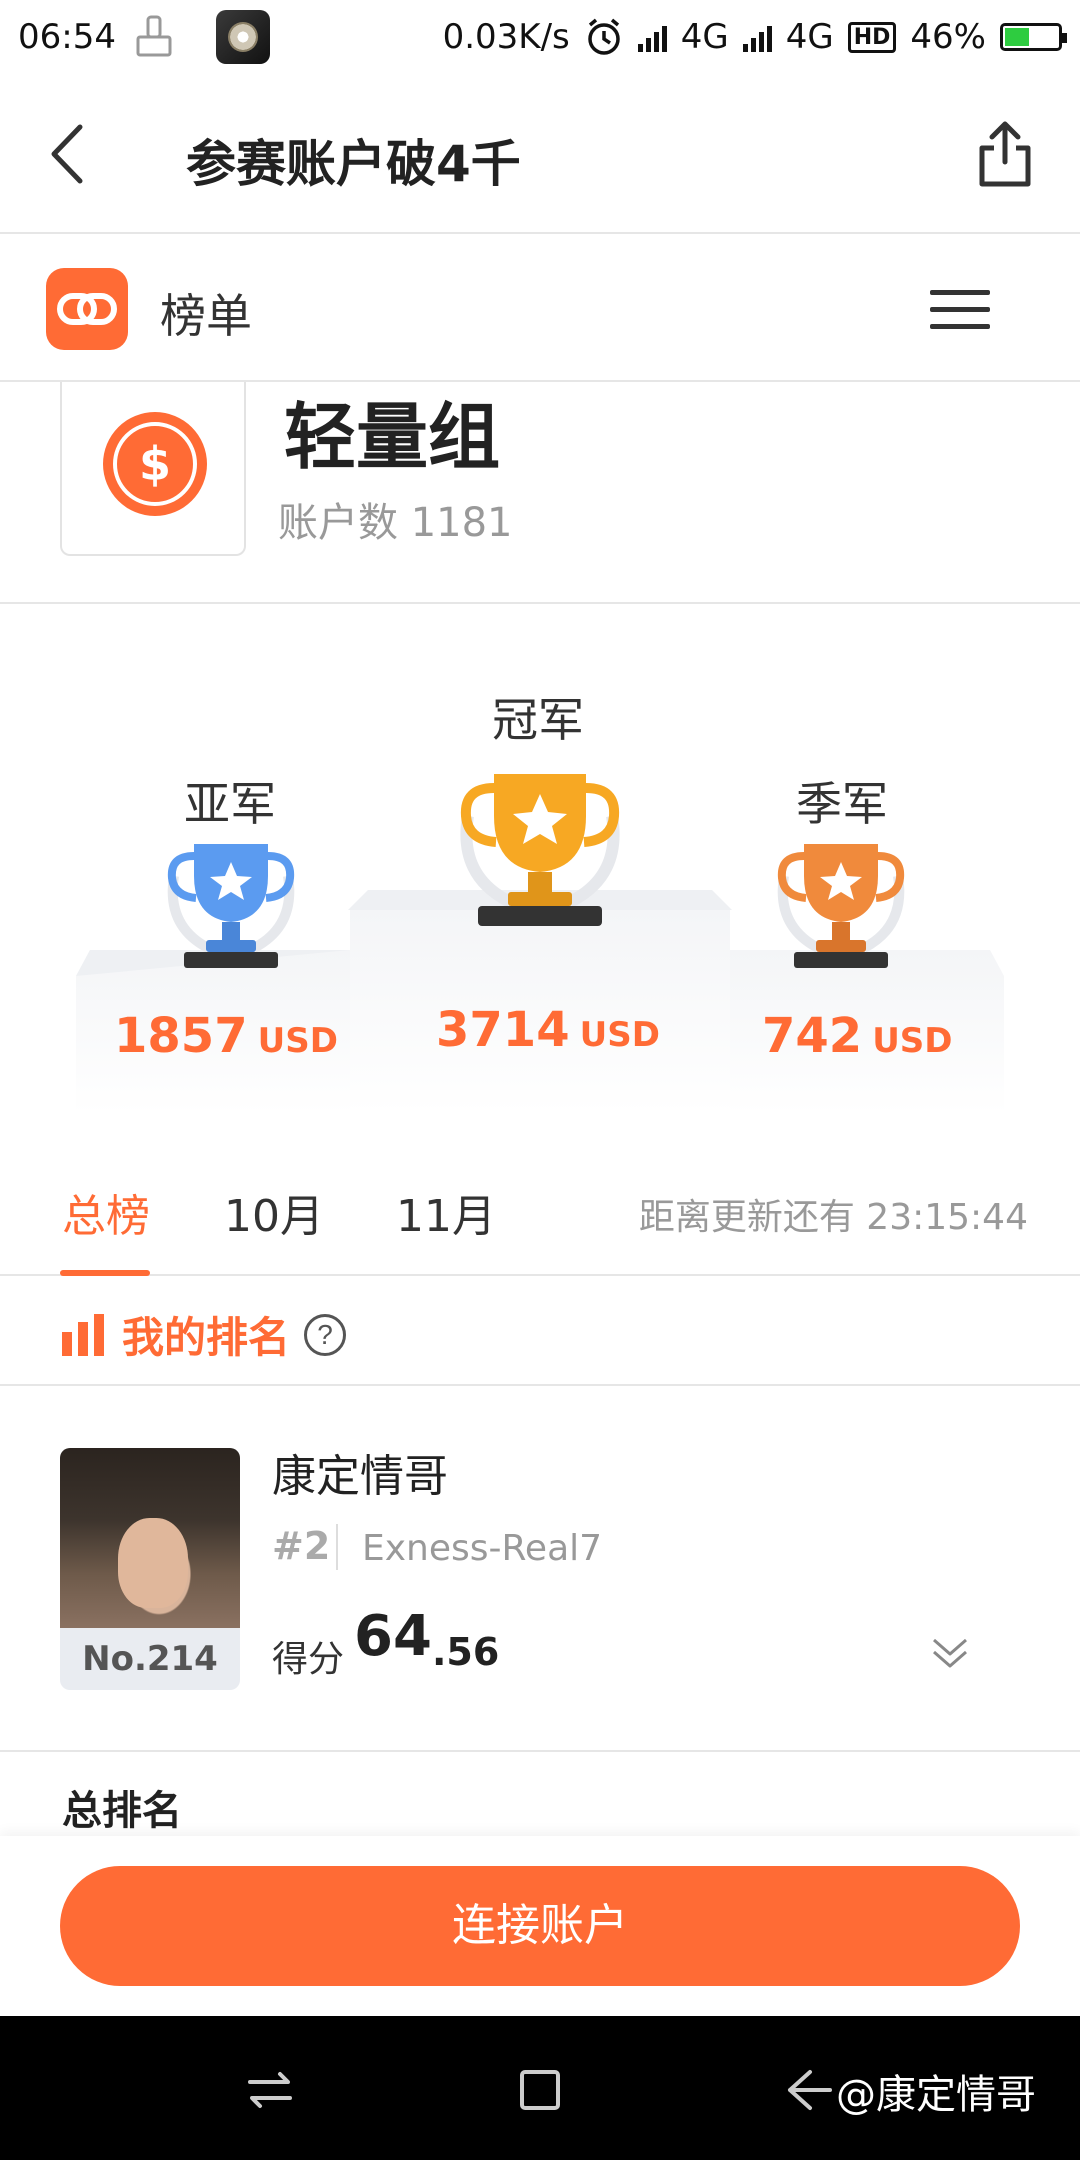 This screenshot has width=1080, height=2160. What do you see at coordinates (106, 1212) in the screenshot?
I see `tab-overall: 总榜` at bounding box center [106, 1212].